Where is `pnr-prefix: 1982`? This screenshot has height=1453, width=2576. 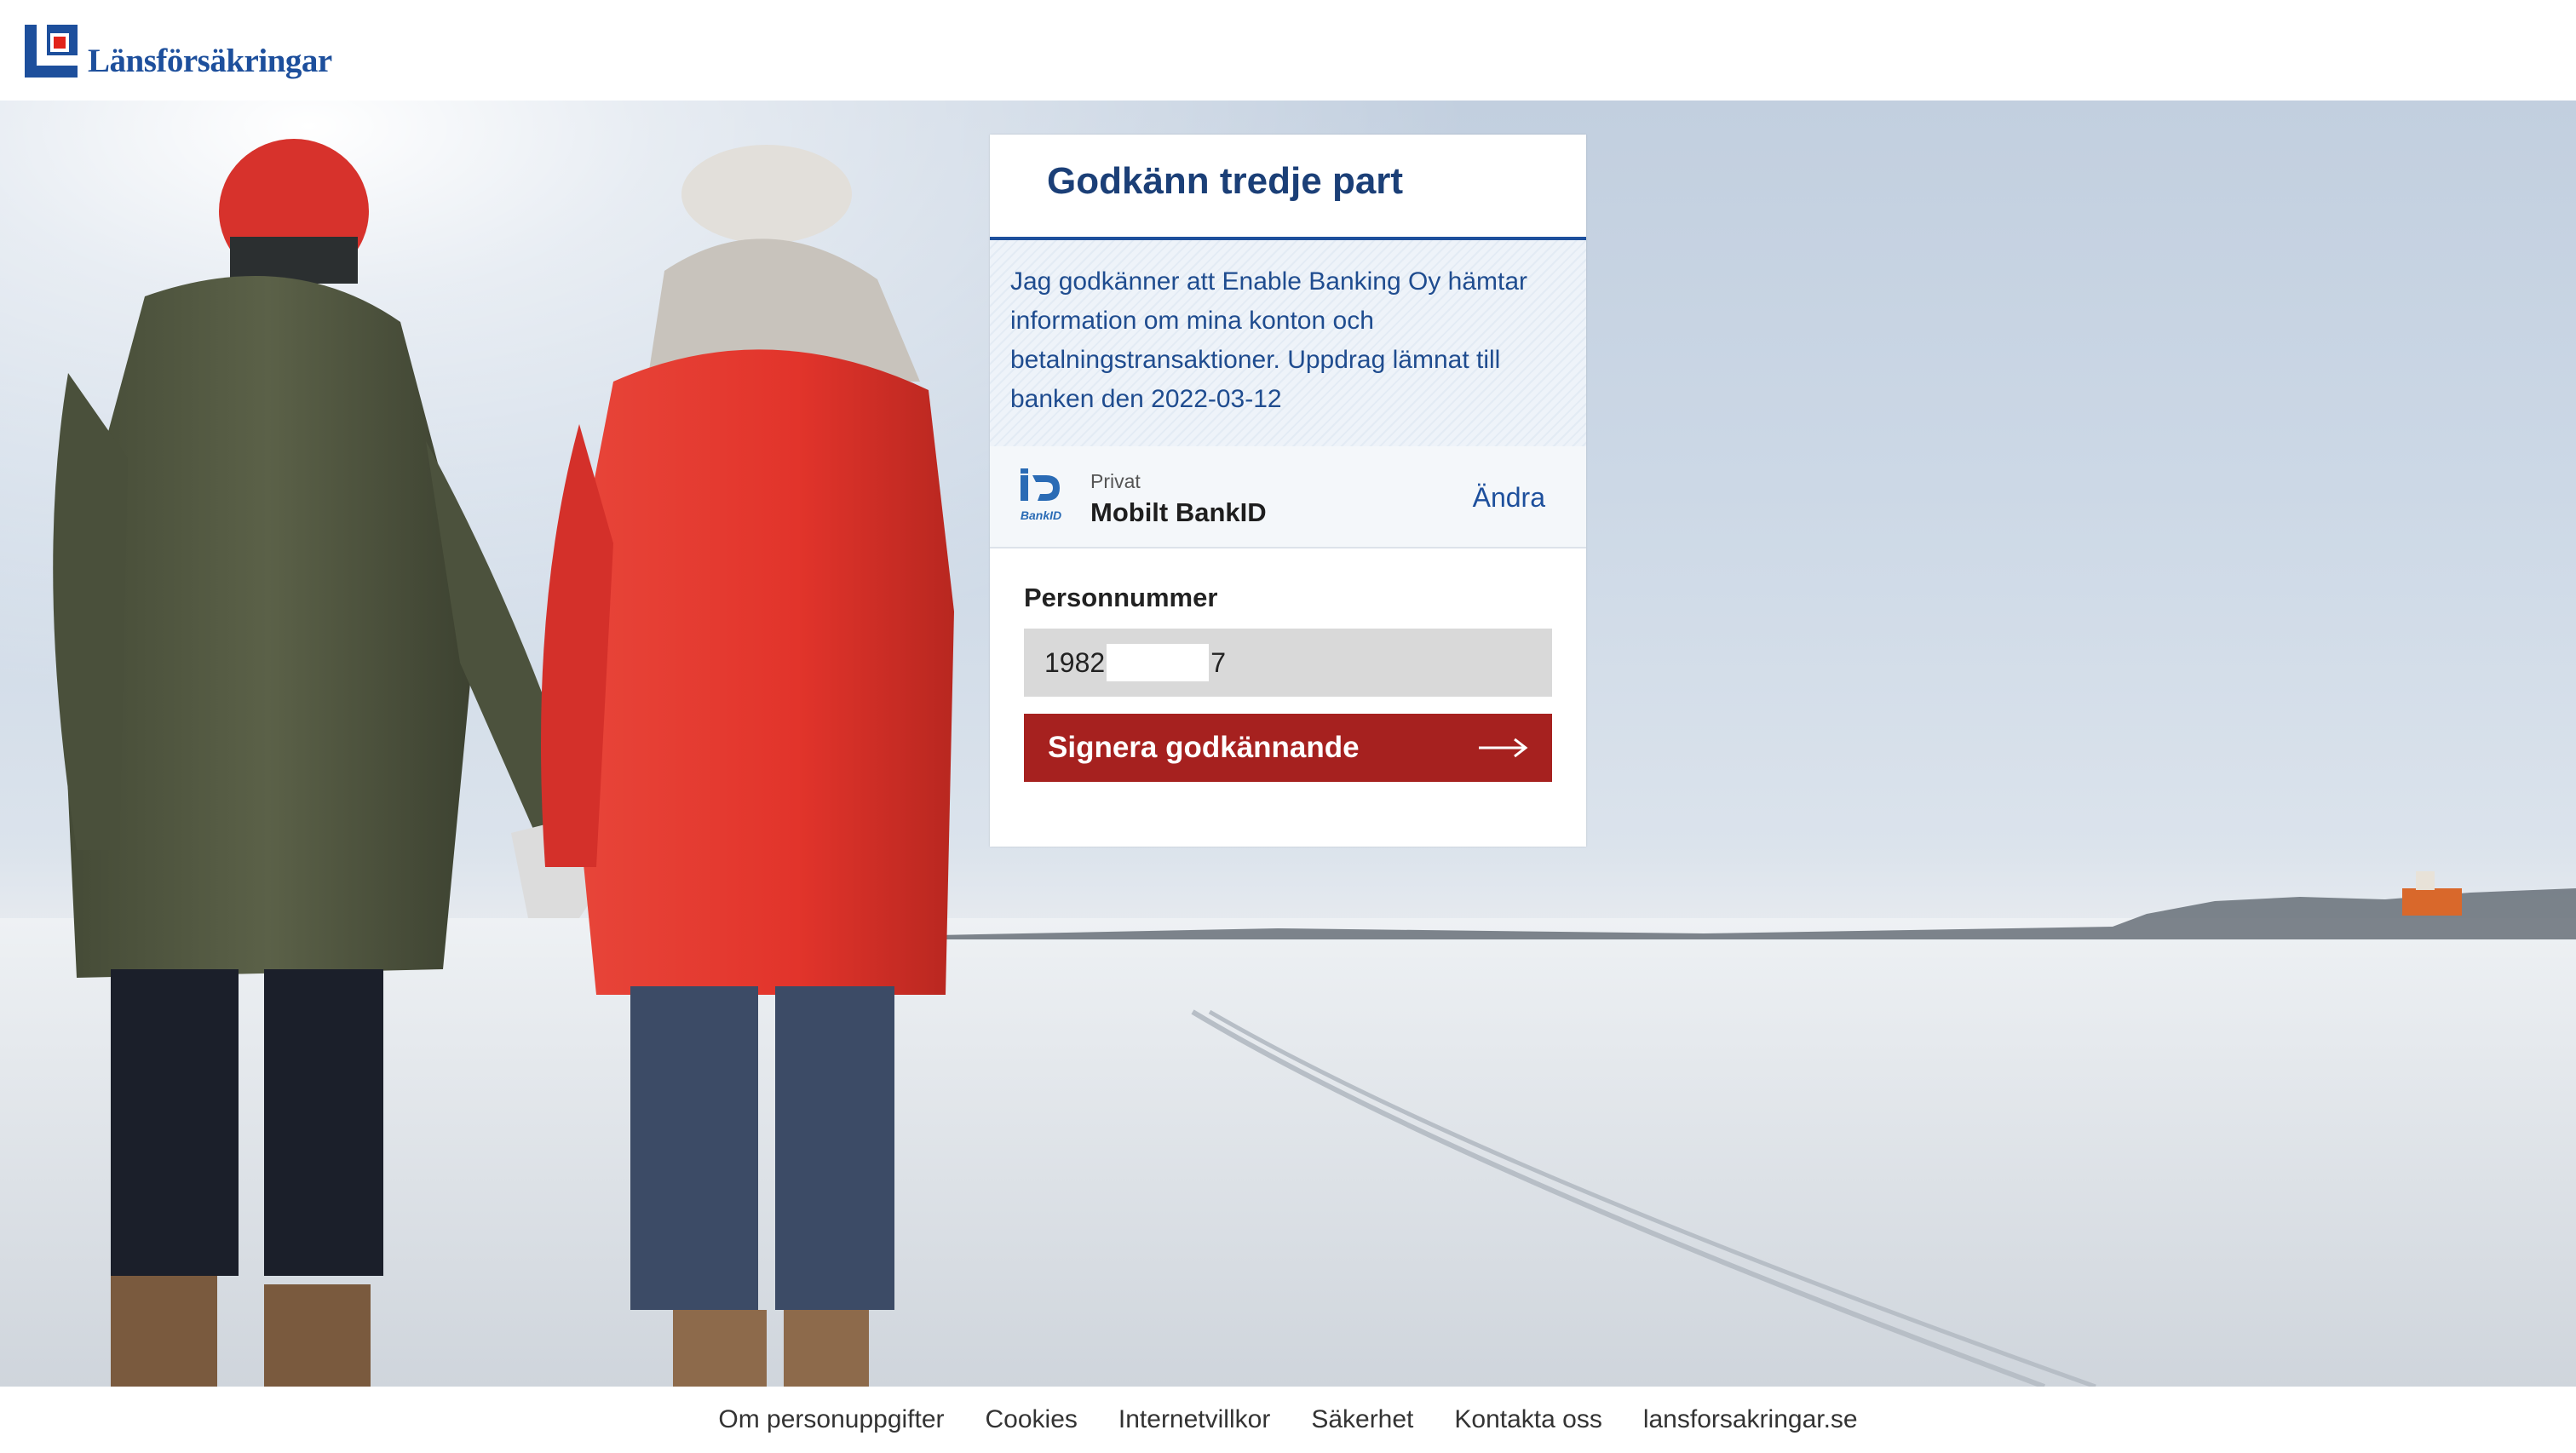
pnr-prefix: 1982 is located at coordinates (1075, 662).